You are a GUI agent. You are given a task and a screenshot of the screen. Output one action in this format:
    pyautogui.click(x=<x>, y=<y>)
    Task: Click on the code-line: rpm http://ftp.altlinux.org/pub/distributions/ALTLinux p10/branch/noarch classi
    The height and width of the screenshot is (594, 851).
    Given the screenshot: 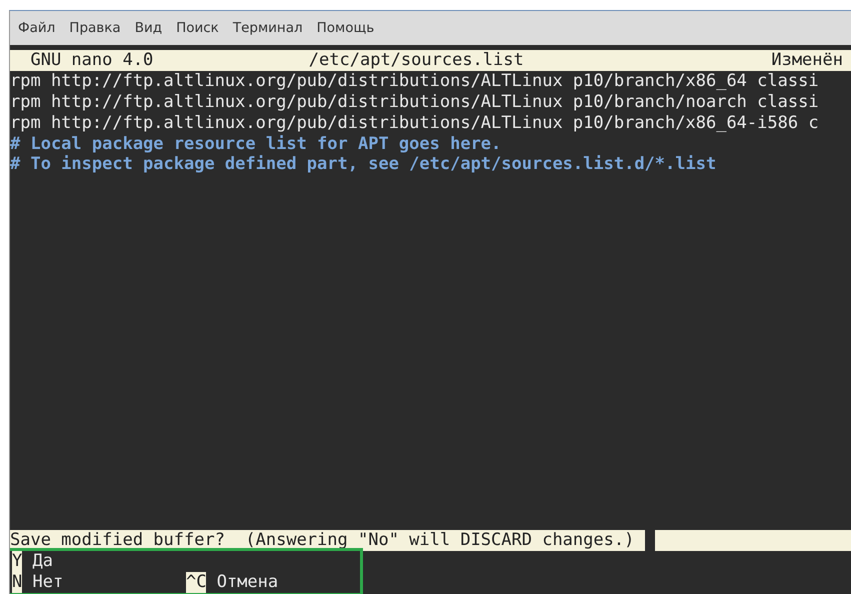 What is the action you would take?
    pyautogui.click(x=414, y=102)
    